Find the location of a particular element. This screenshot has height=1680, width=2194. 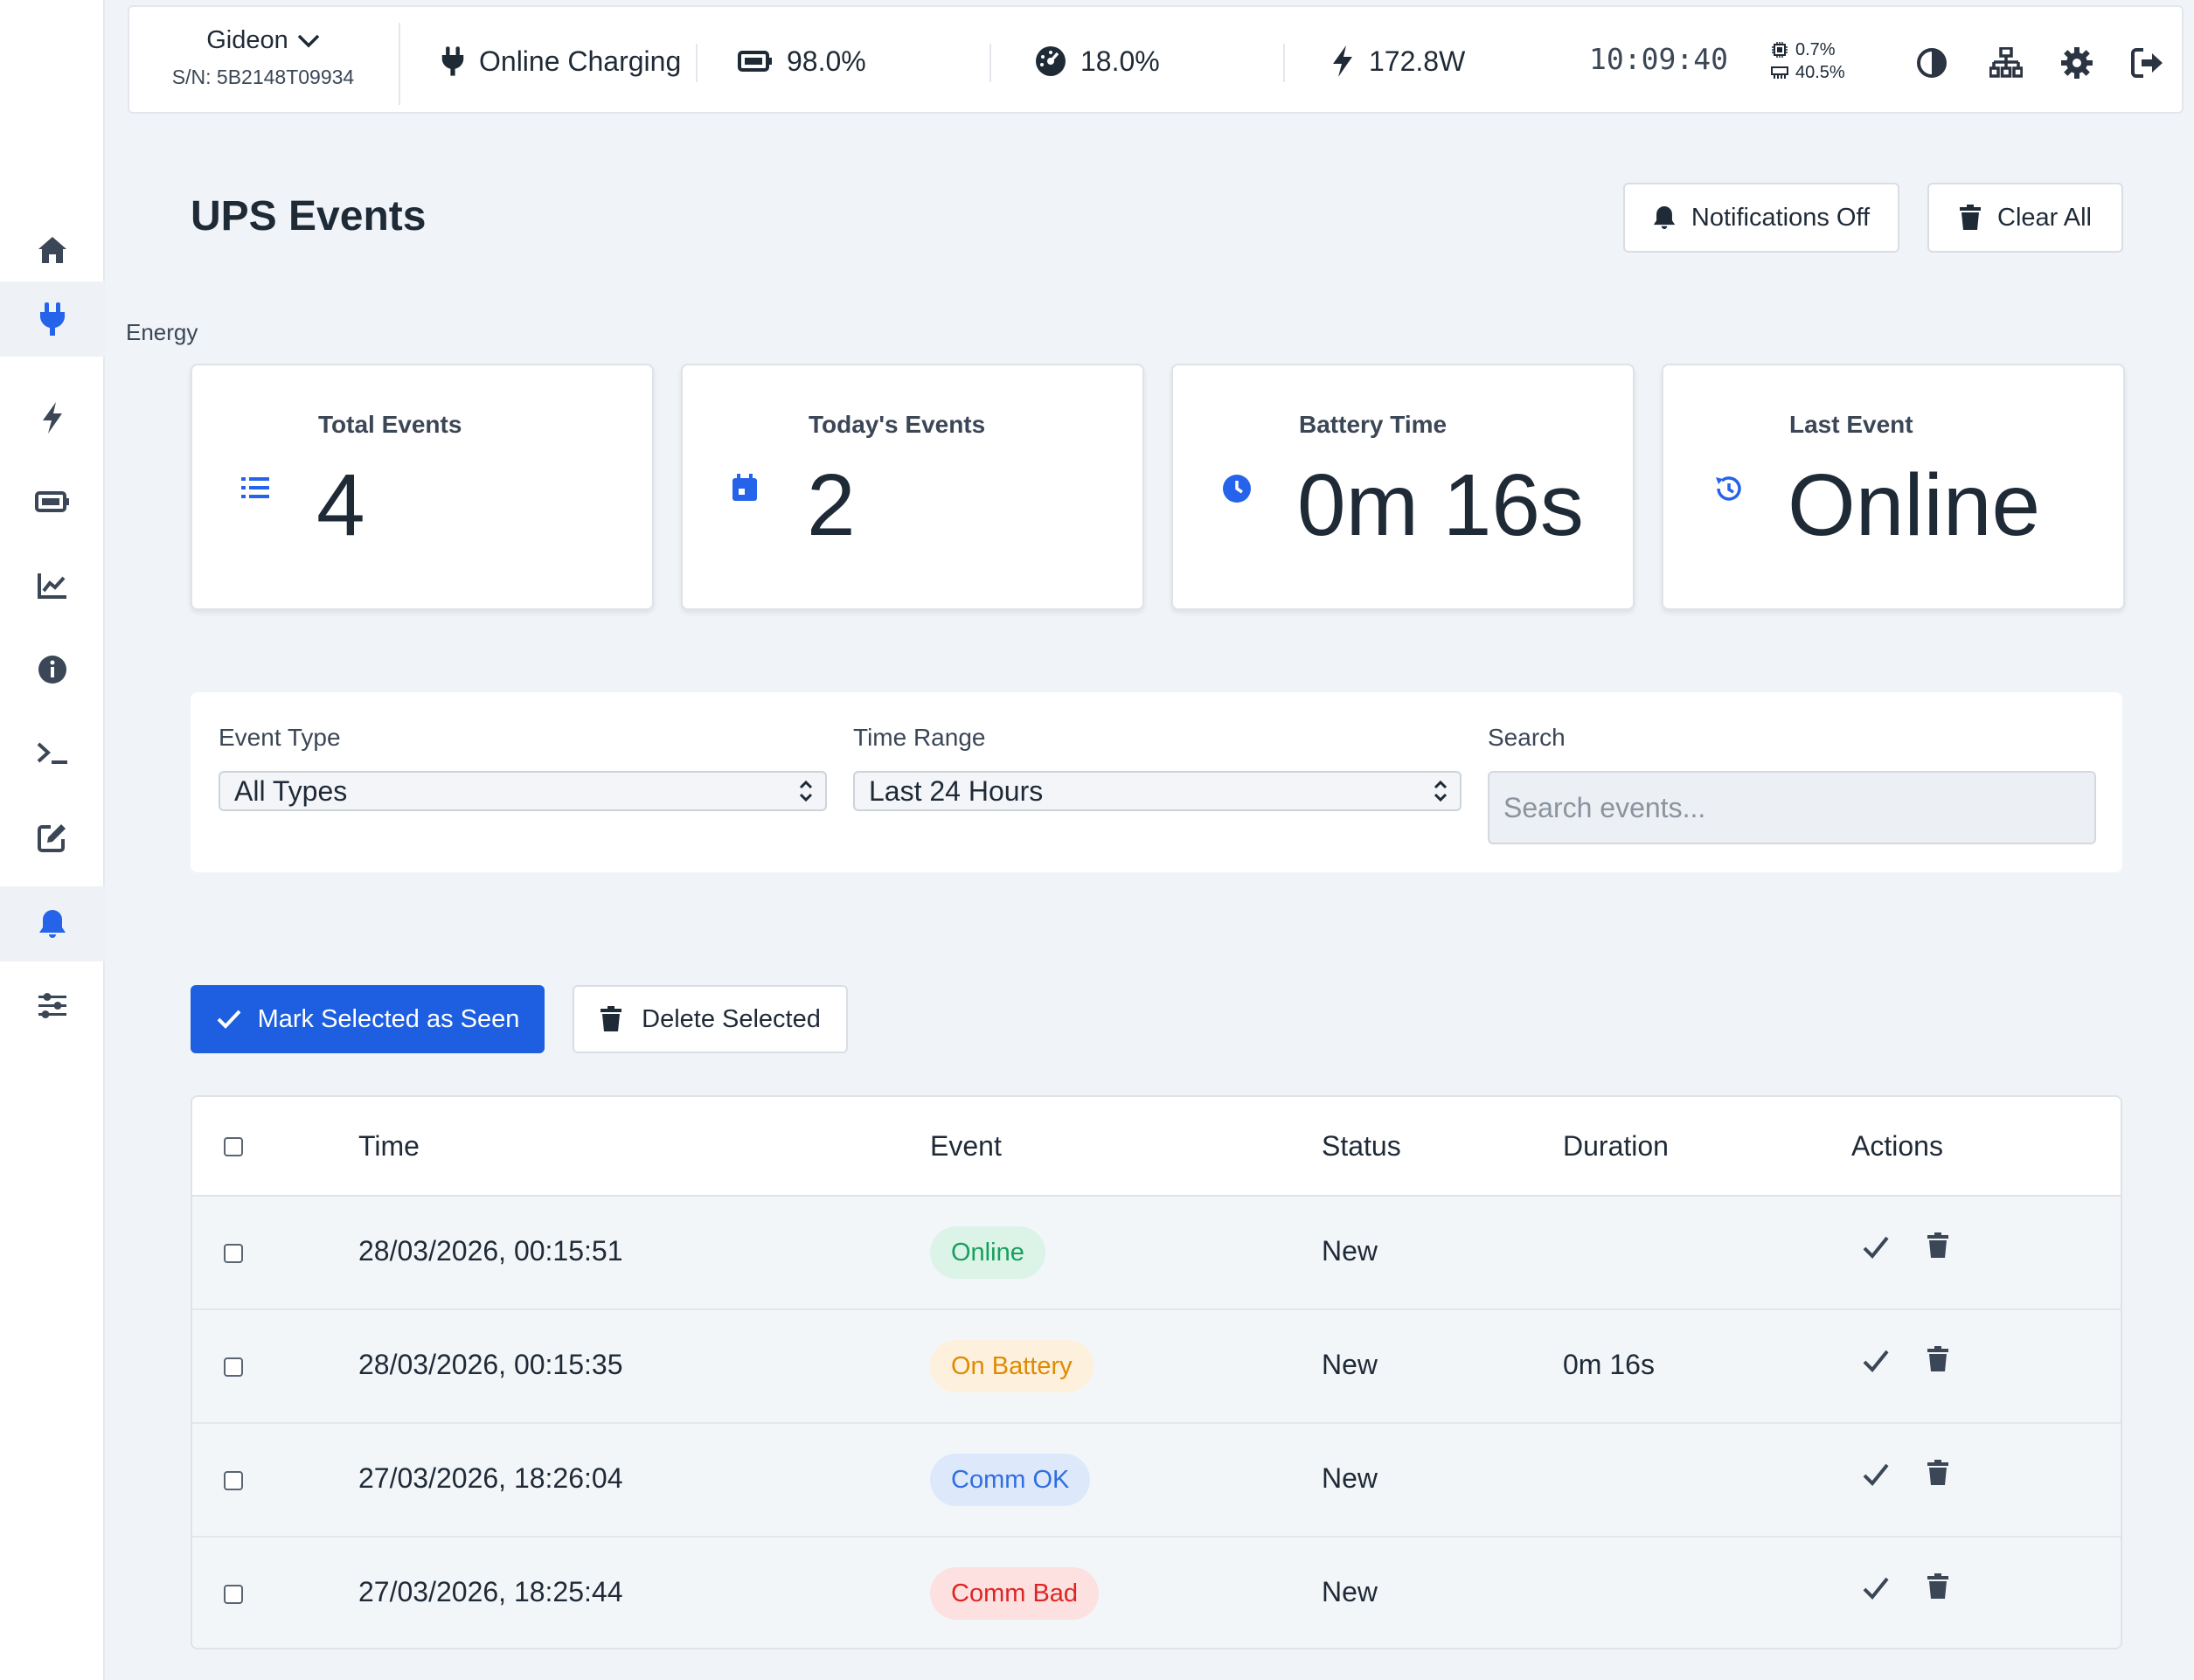

sidebar-item-home is located at coordinates (53, 250).